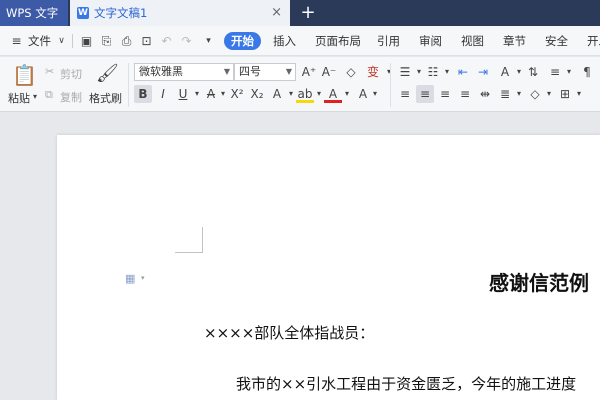 The width and height of the screenshot is (600, 400). I want to click on undo-icon: ↶, so click(166, 41).